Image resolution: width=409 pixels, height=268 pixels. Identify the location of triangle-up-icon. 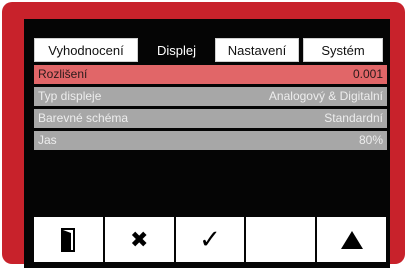
(351, 239).